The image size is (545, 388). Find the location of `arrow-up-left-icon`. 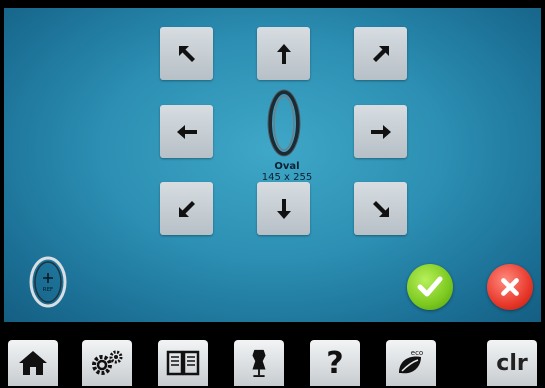

arrow-up-left-icon is located at coordinates (186, 53).